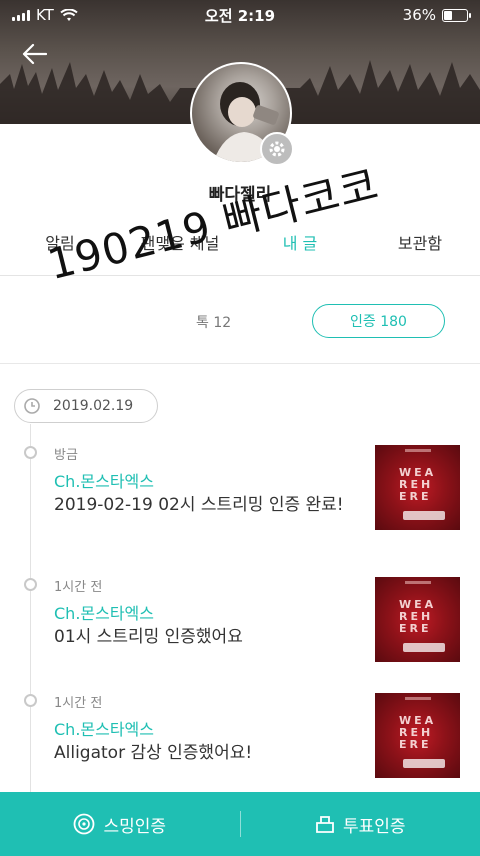  I want to click on date-filter: 2019.02.19, so click(86, 406).